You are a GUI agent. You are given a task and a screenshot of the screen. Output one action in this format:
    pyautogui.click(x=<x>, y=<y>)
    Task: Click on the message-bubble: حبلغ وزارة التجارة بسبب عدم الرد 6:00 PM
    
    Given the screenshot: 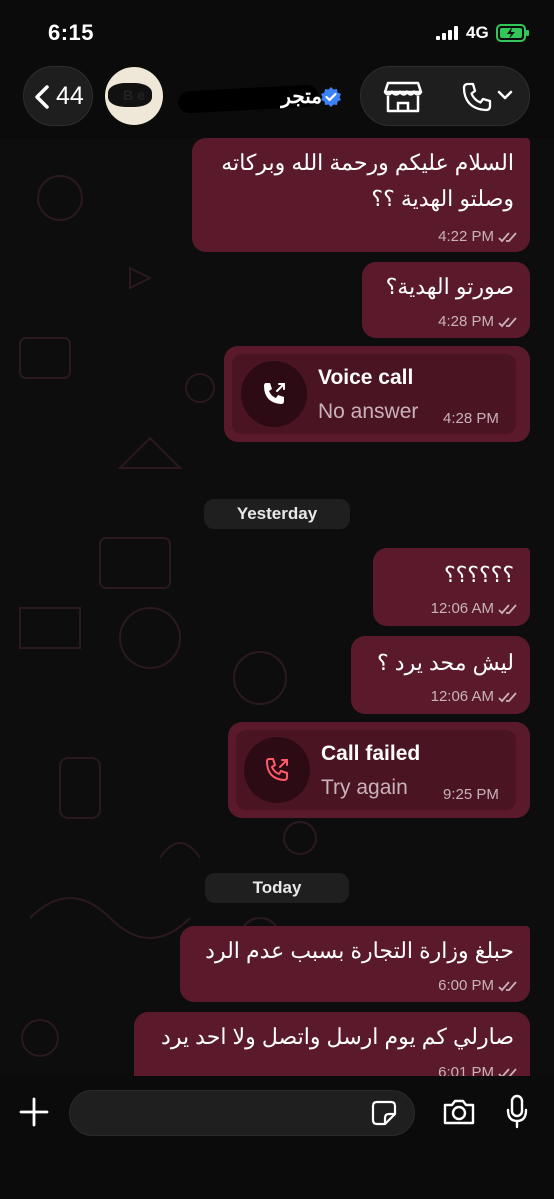 What is the action you would take?
    pyautogui.click(x=355, y=964)
    